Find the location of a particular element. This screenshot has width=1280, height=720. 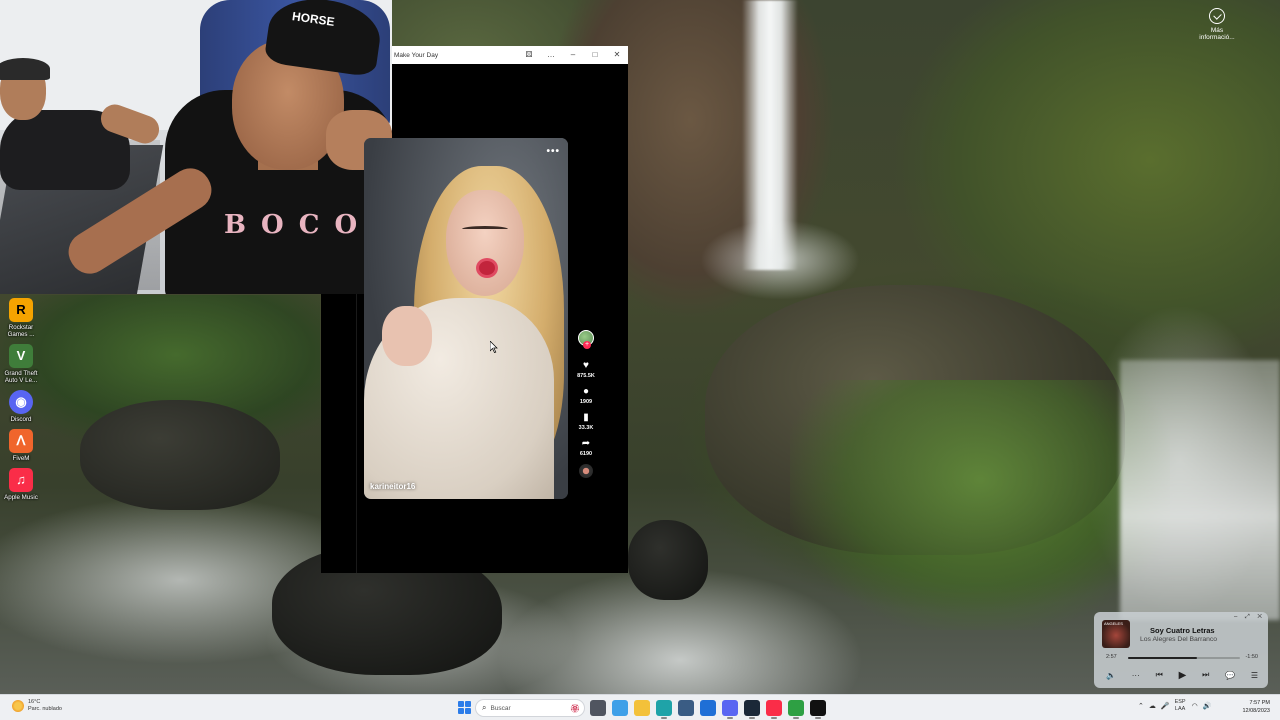

play-button: ▶ is located at coordinates (1183, 675).